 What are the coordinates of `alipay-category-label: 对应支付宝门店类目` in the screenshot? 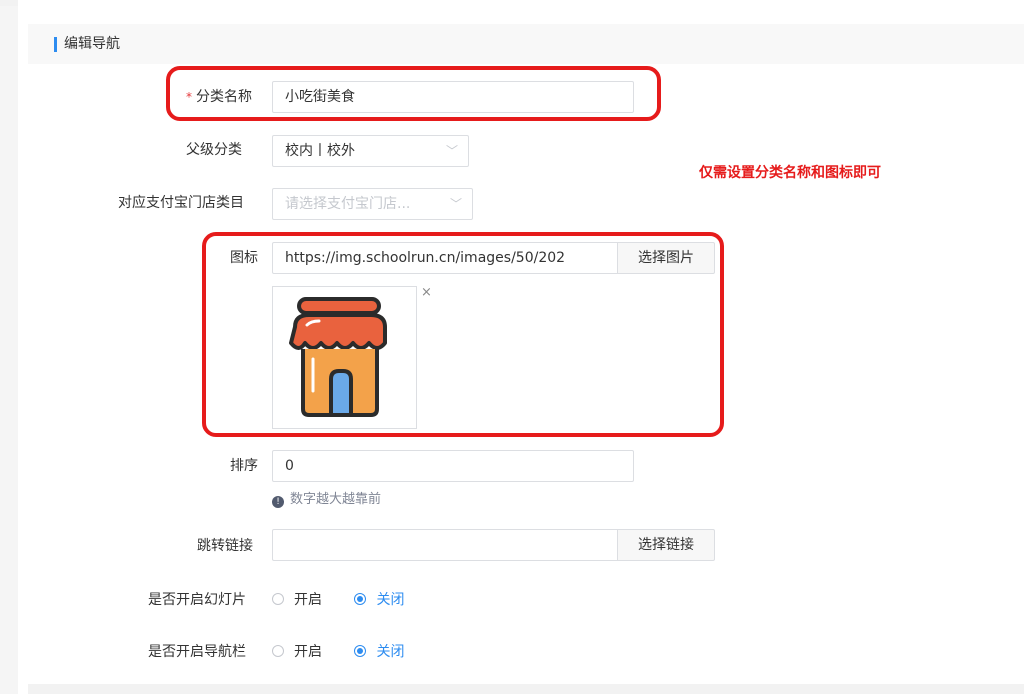 It's located at (181, 203).